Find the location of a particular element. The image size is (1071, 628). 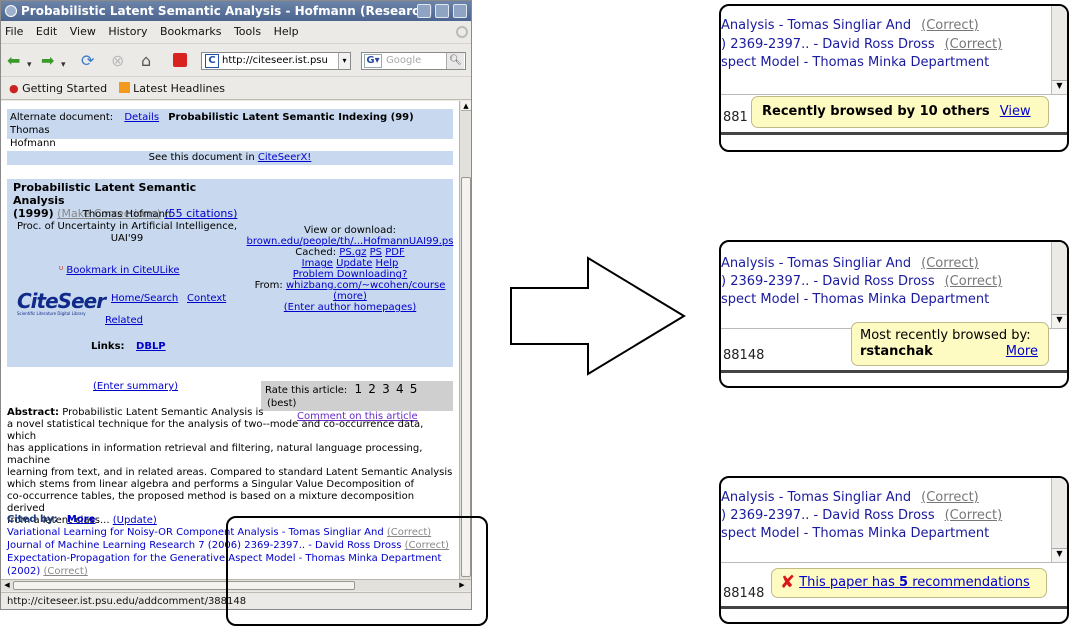

home-search-link: Home/Search is located at coordinates (144, 298).